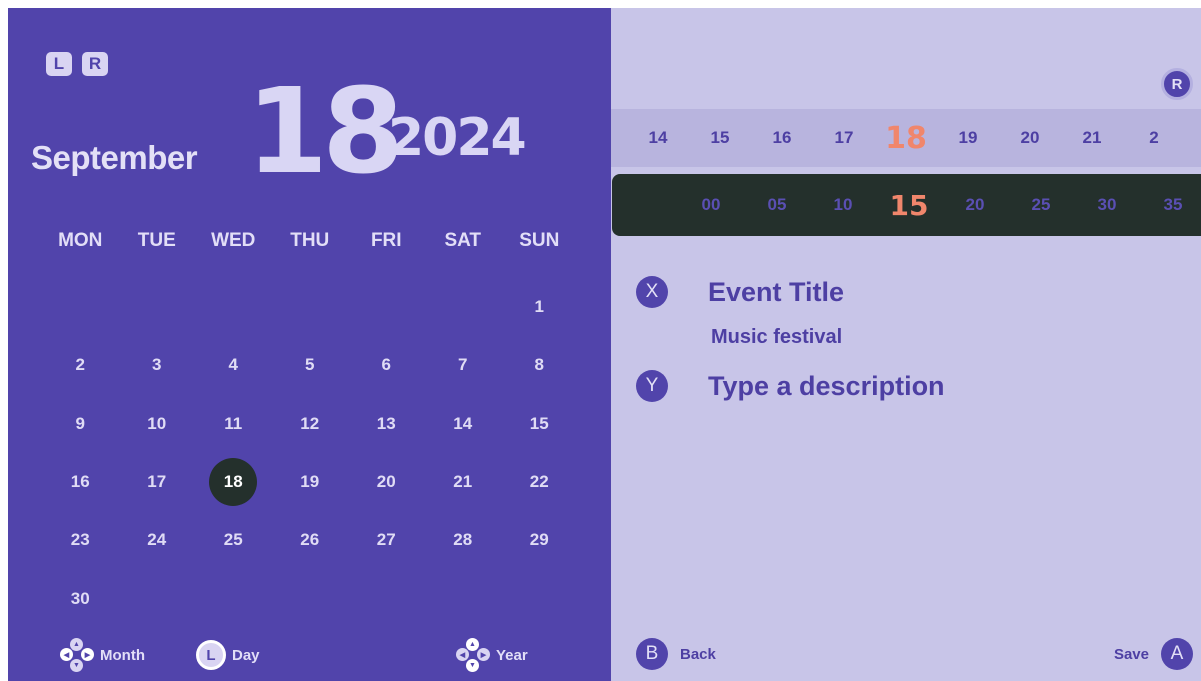  Describe the element at coordinates (457, 138) in the screenshot. I see `year-label: 2024` at that location.